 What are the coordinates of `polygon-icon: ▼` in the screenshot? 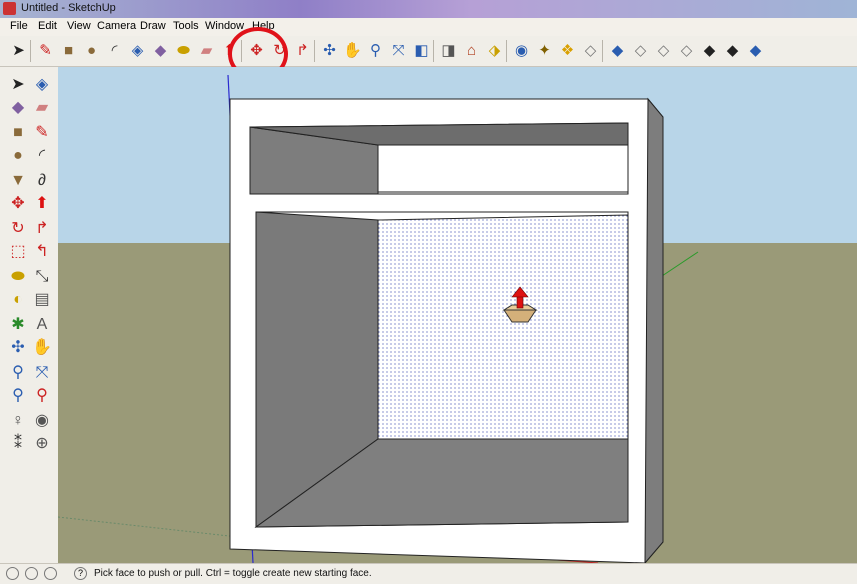 It's located at (18, 181).